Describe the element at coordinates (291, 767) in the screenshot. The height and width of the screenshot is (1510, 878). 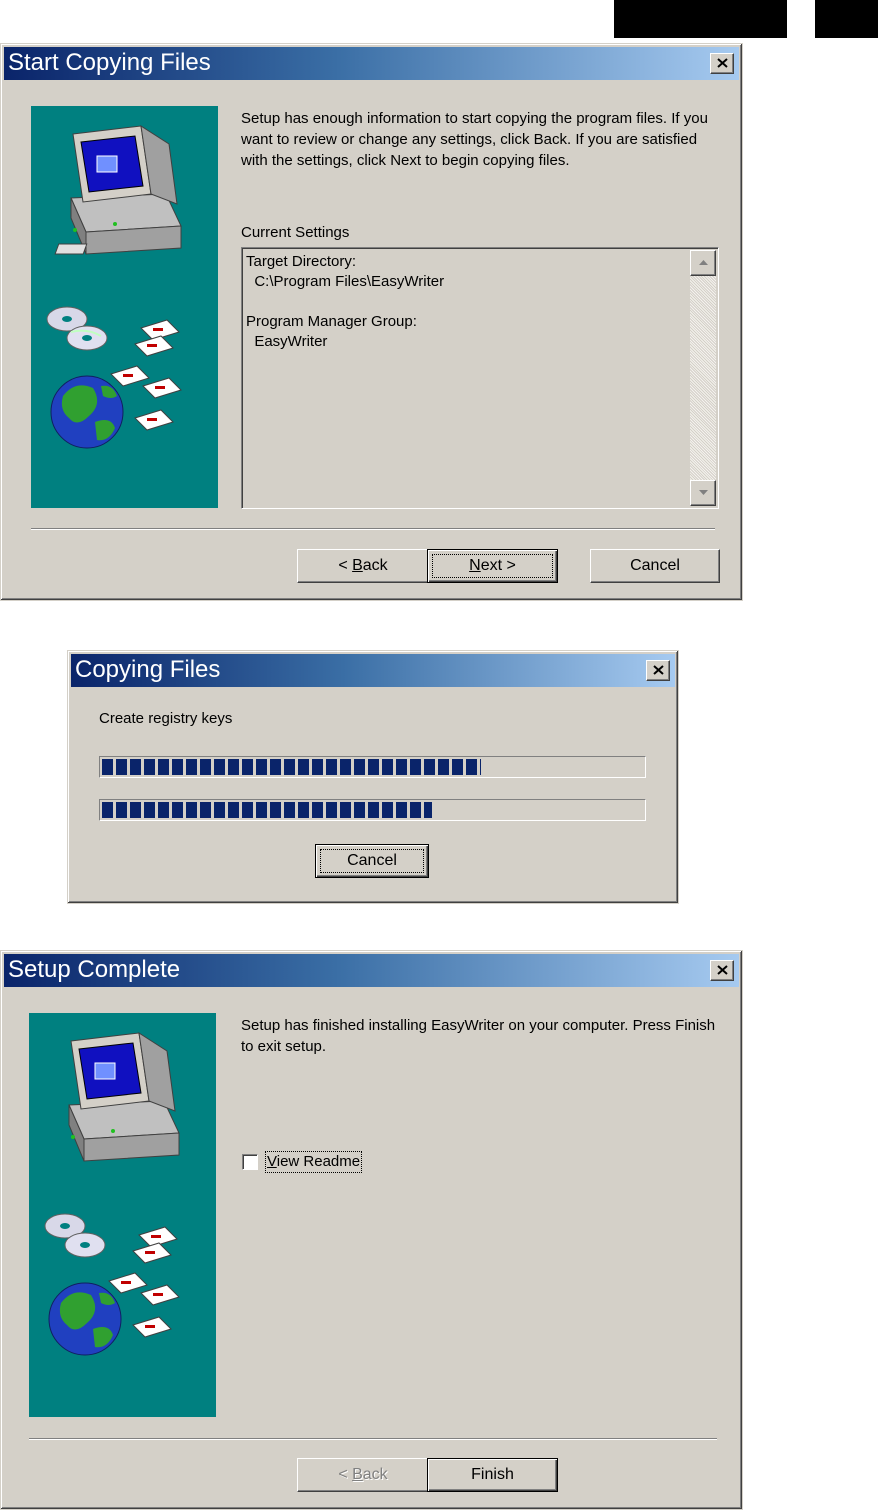
I see `overall-progress-fill` at that location.